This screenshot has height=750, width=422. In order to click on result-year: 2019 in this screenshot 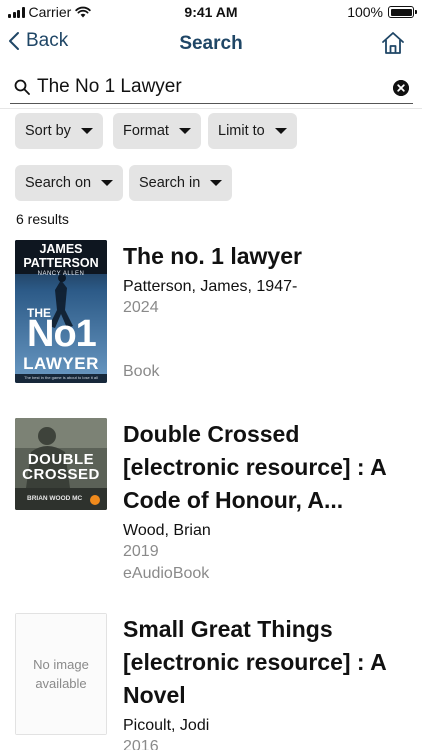, I will do `click(141, 551)`.